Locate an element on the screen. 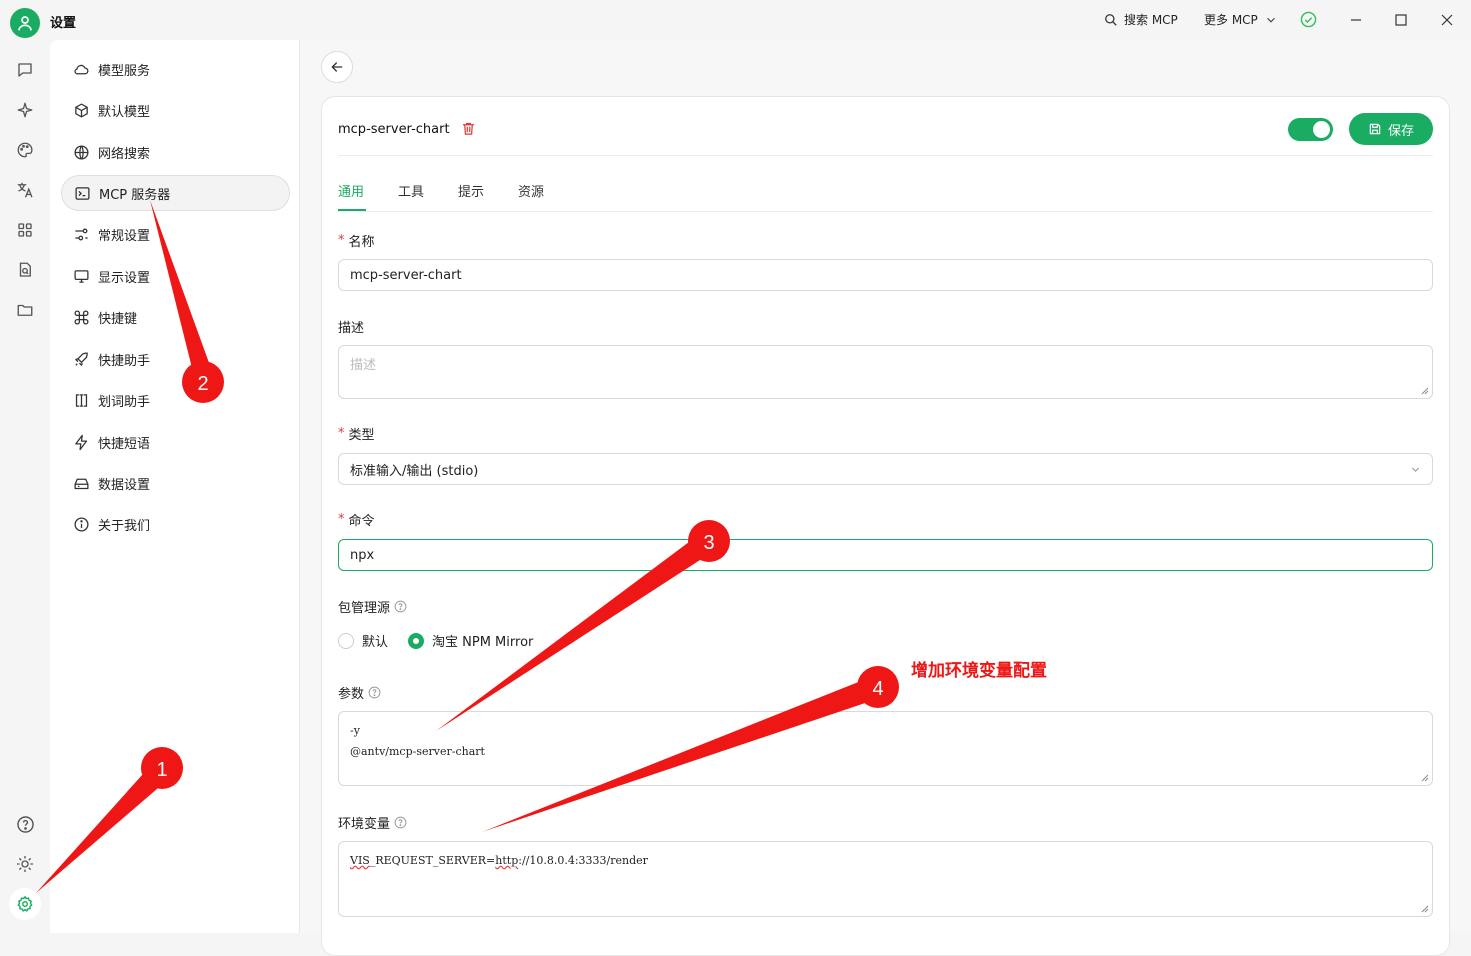 This screenshot has height=956, width=1471. close-icon is located at coordinates (1447, 20).